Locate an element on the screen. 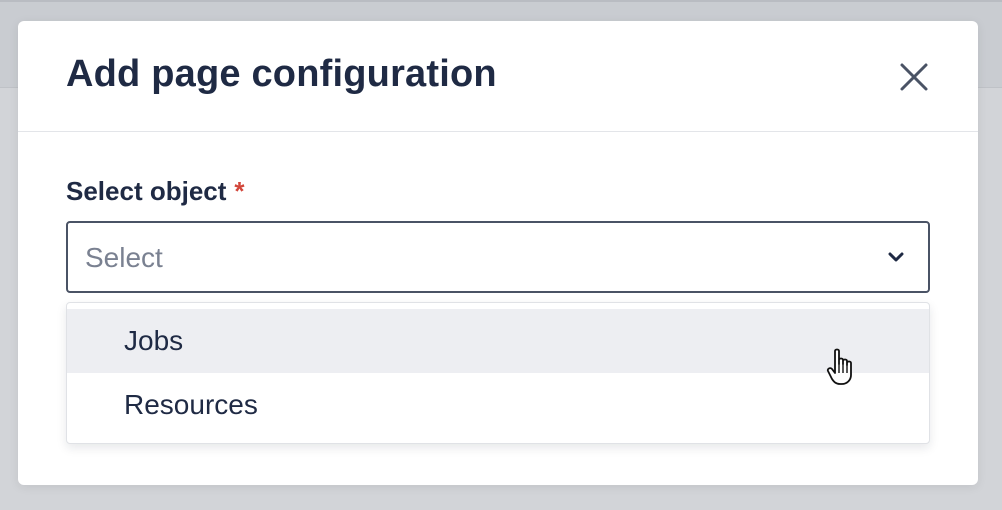  option-label: Resources is located at coordinates (191, 404).